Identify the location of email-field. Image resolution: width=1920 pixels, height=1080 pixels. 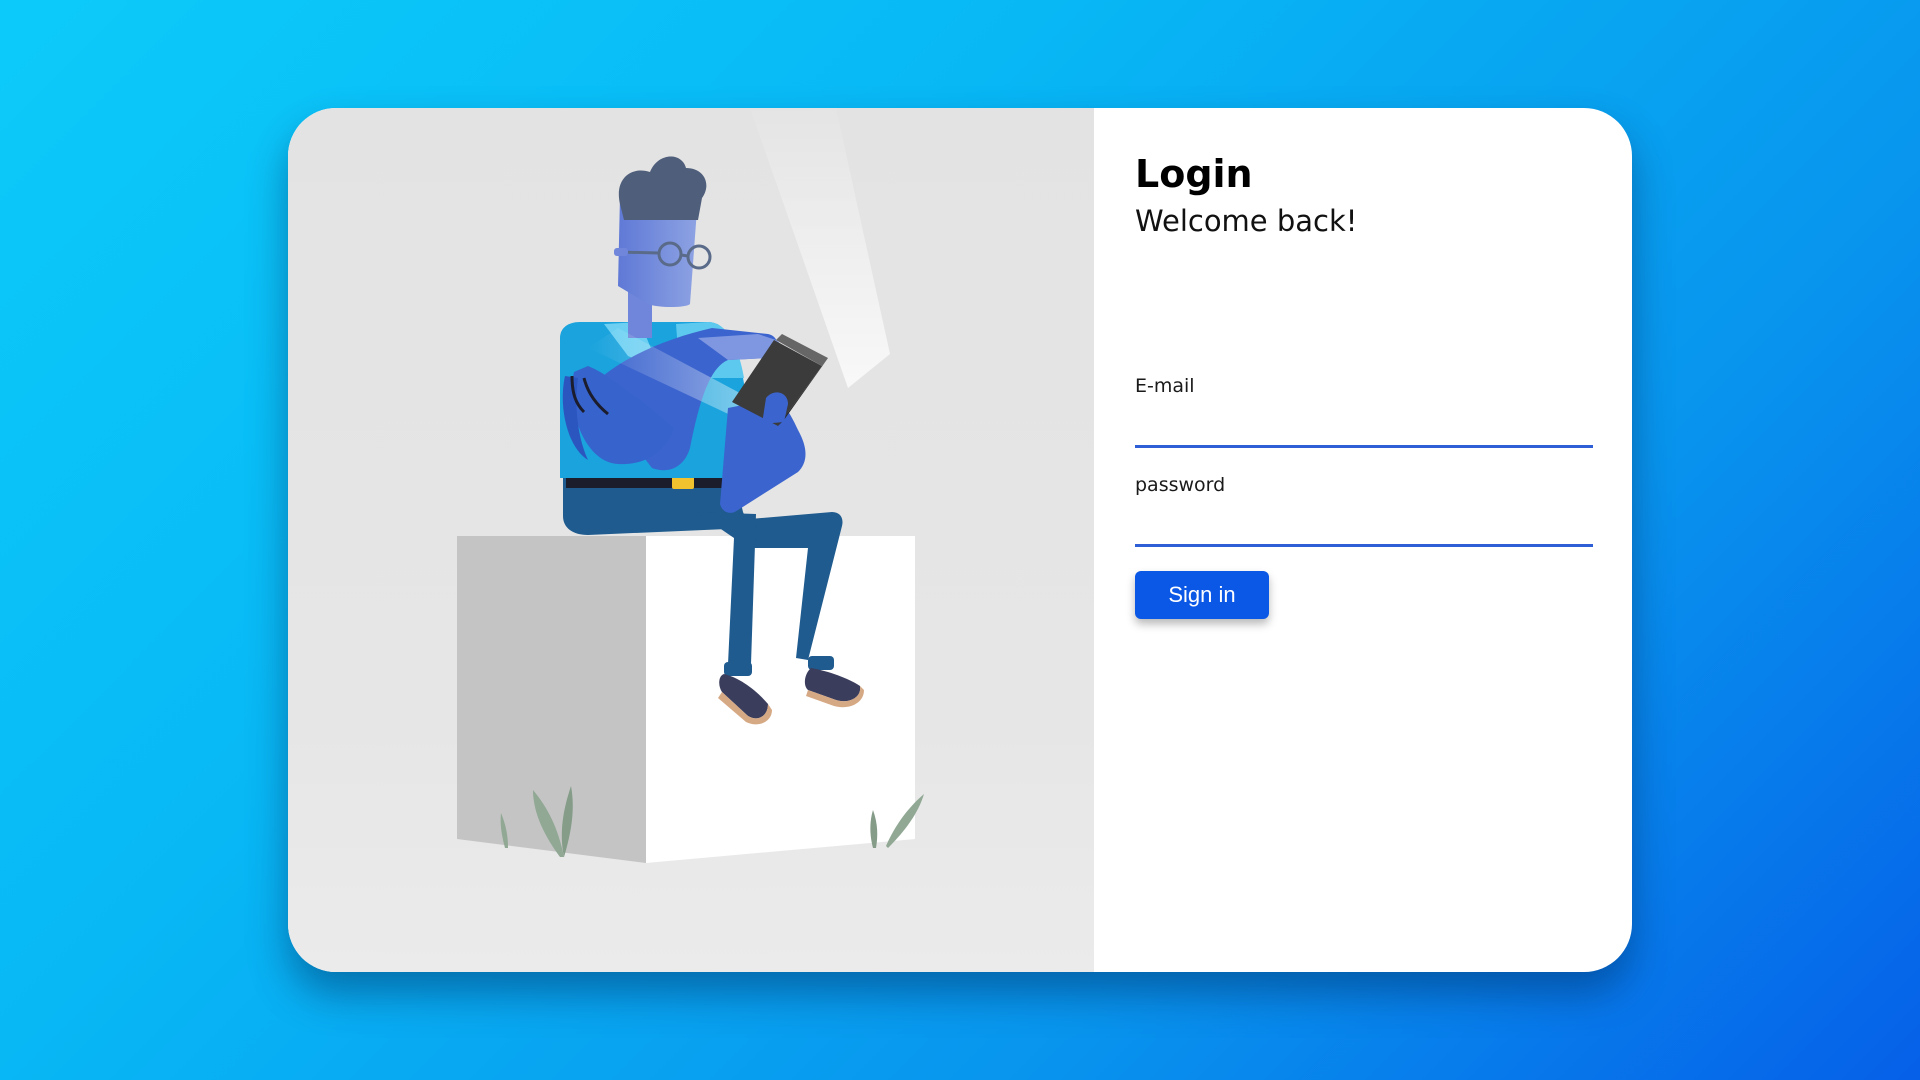
(1364, 428).